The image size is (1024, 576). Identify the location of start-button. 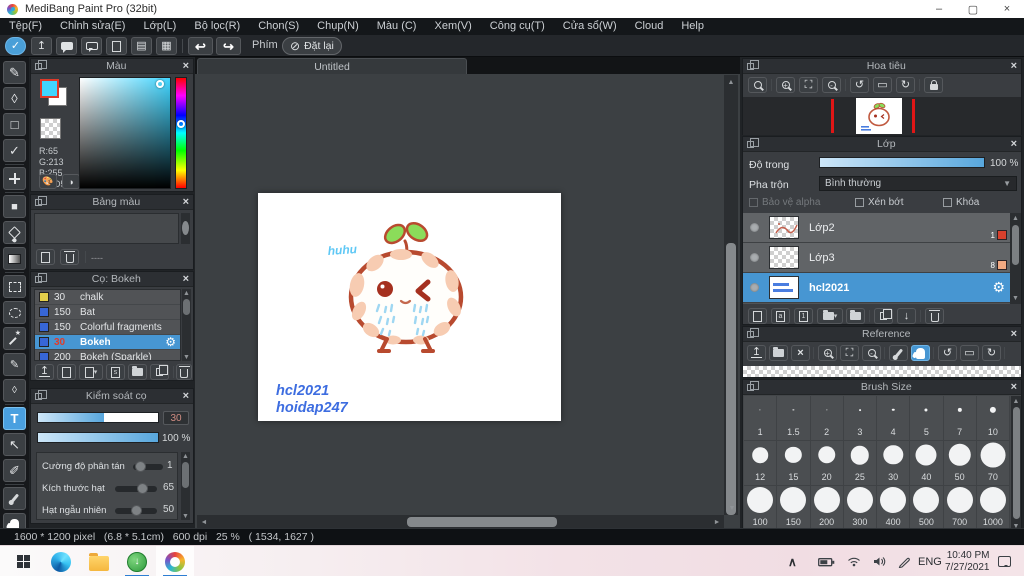
(23, 561).